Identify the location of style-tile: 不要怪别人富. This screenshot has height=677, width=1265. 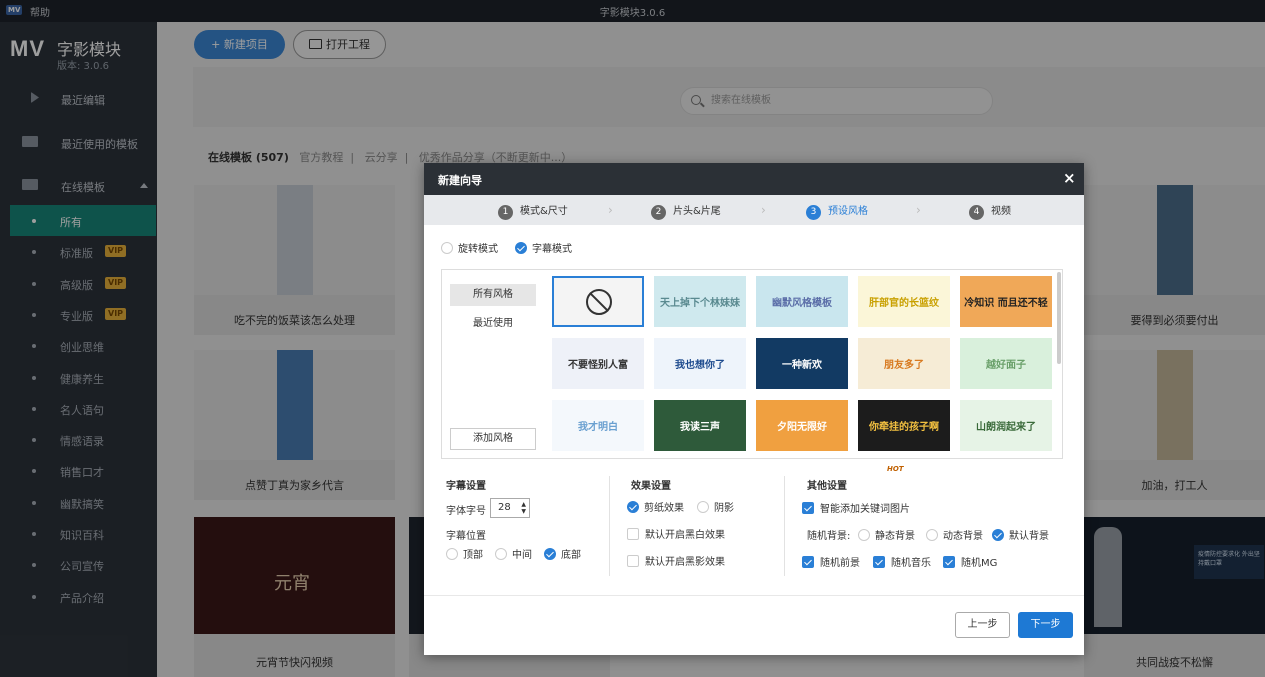
(598, 363).